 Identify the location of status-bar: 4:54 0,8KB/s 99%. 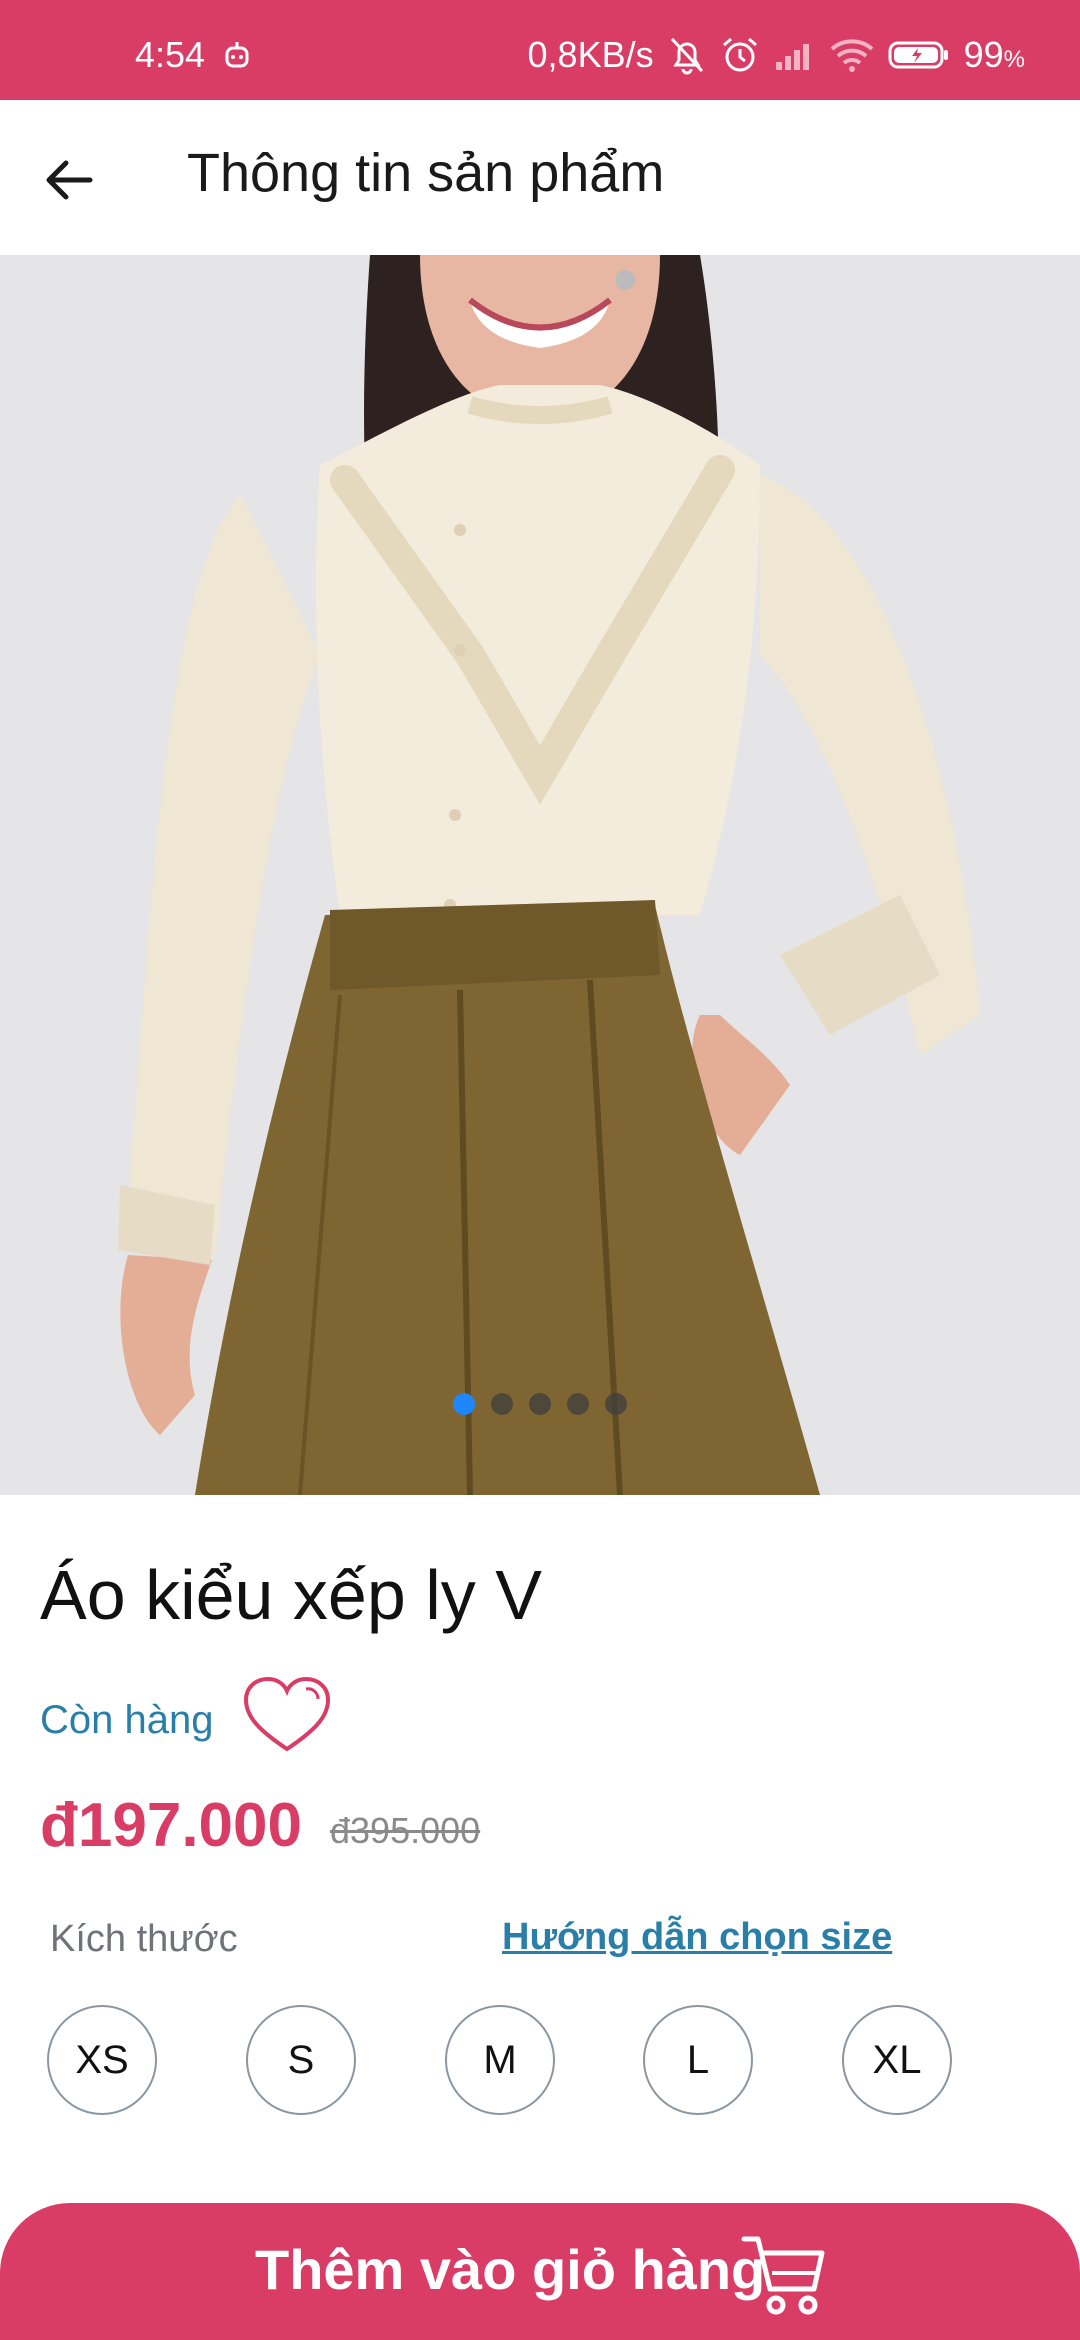
(540, 50).